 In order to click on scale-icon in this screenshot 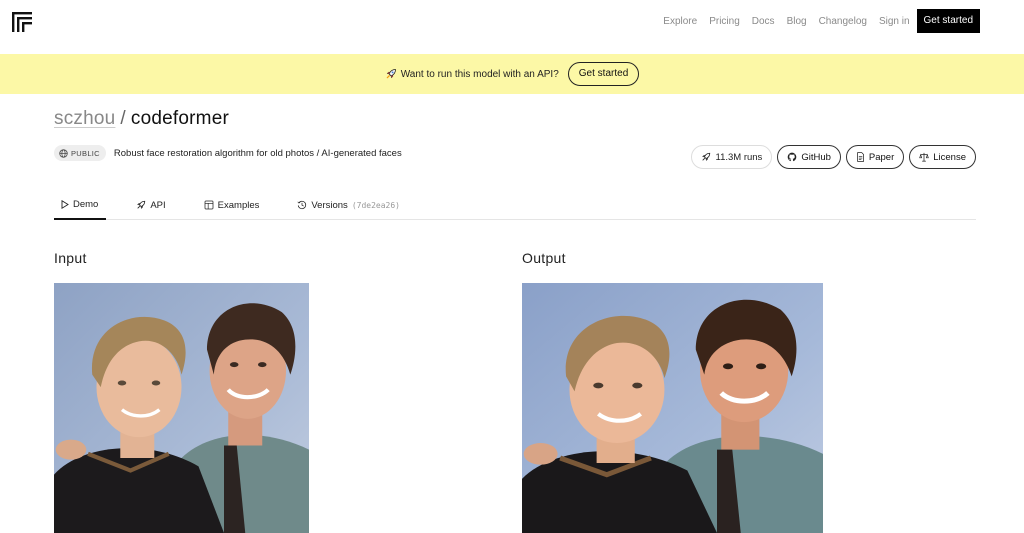, I will do `click(924, 157)`.